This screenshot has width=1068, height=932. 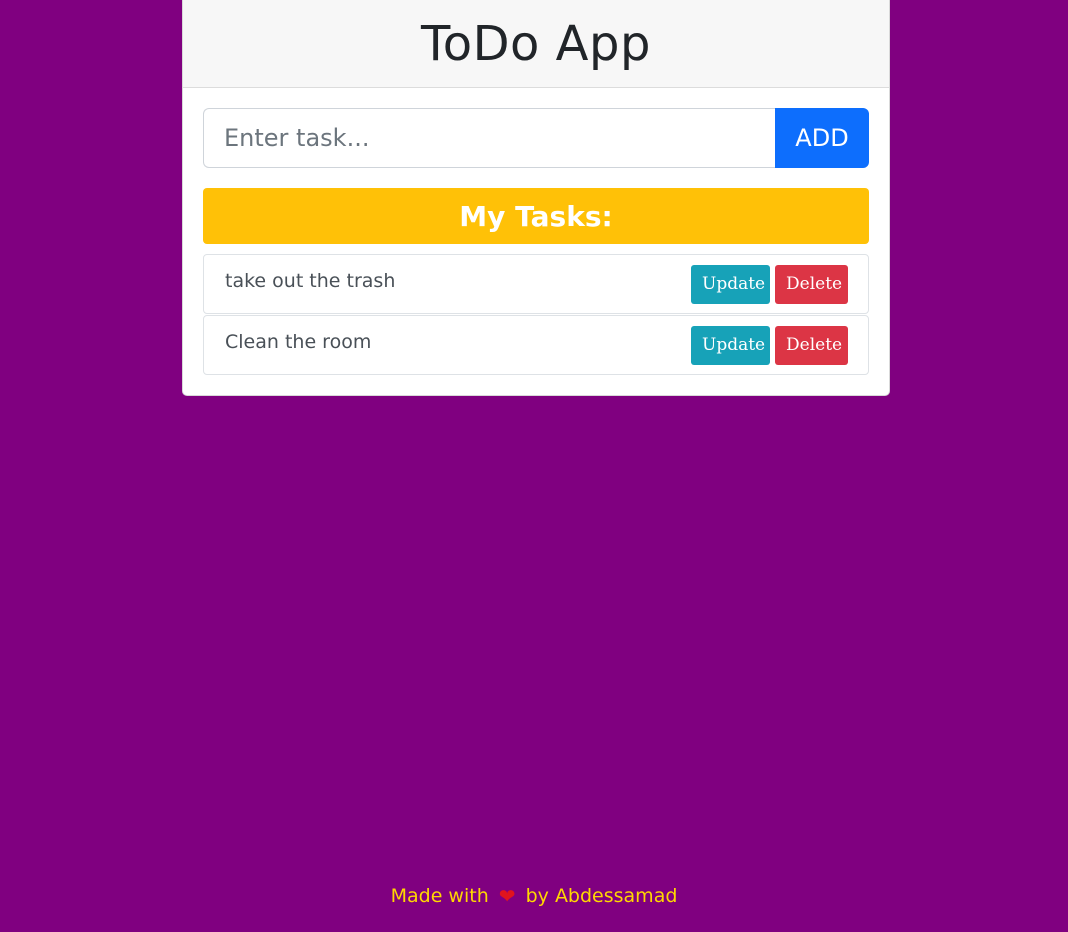 I want to click on footer-prefix: Made with, so click(x=439, y=896).